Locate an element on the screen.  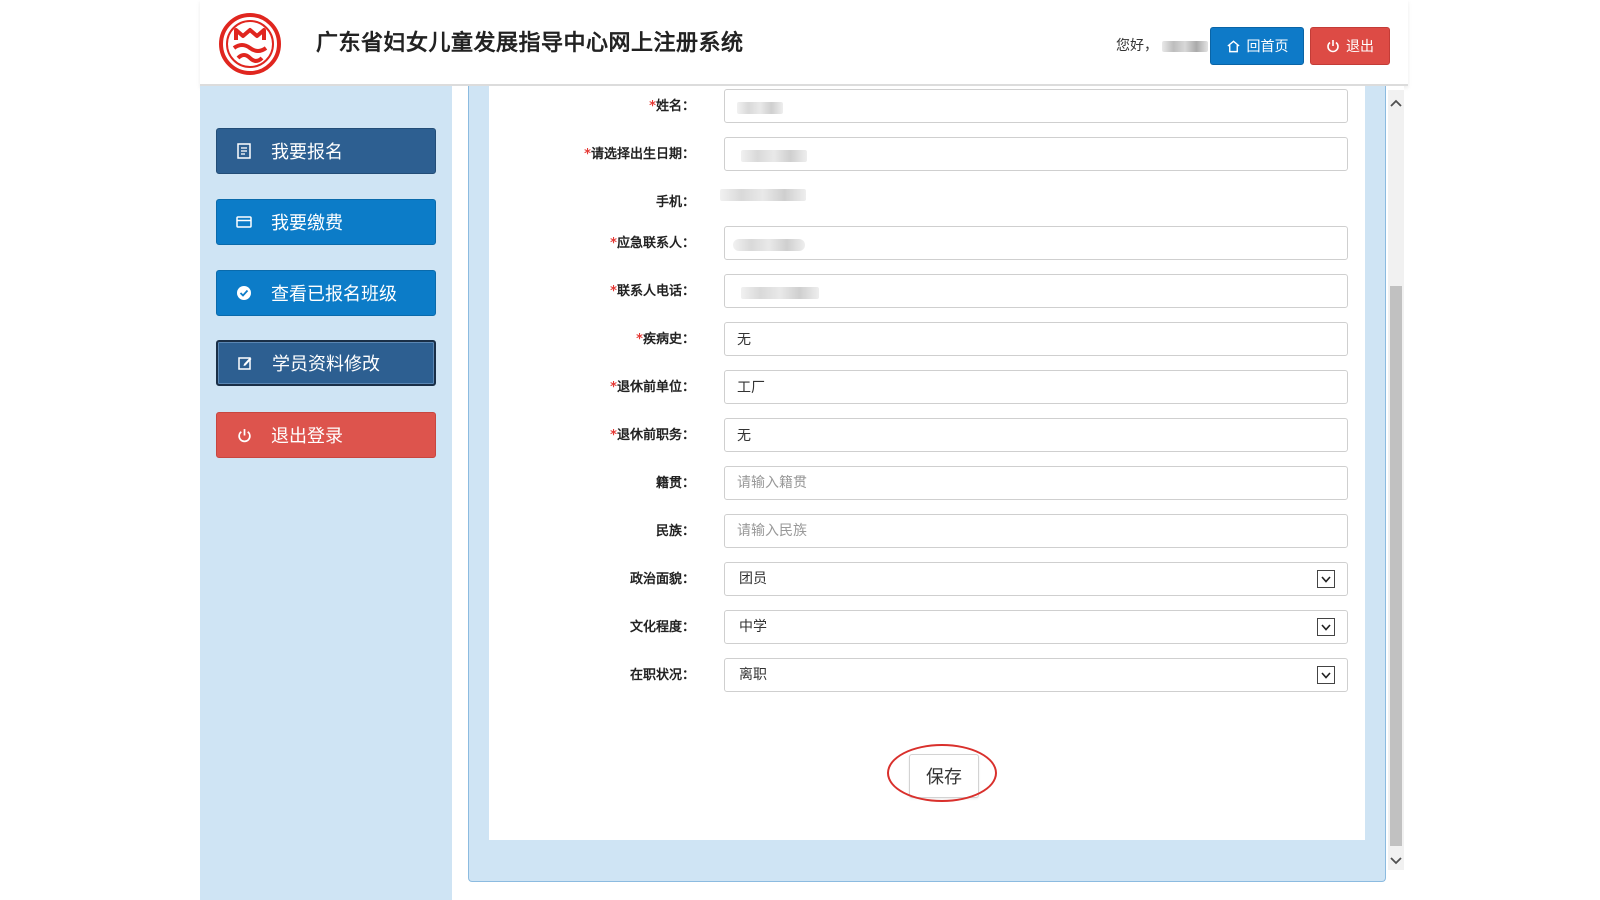
womens-federation-logo-icon is located at coordinates (250, 44).